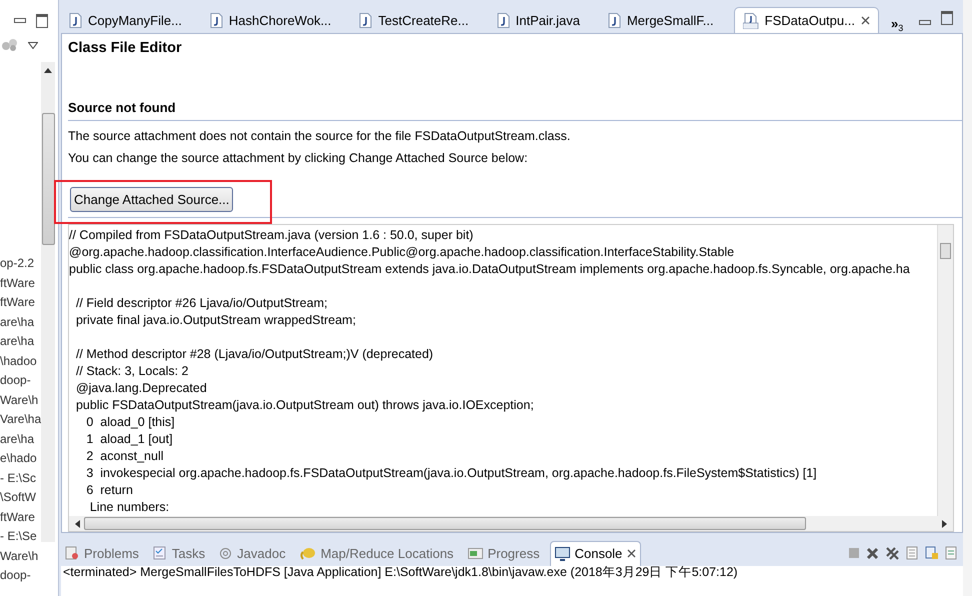  What do you see at coordinates (18, 478) in the screenshot?
I see `path-text: - E:\Sc` at bounding box center [18, 478].